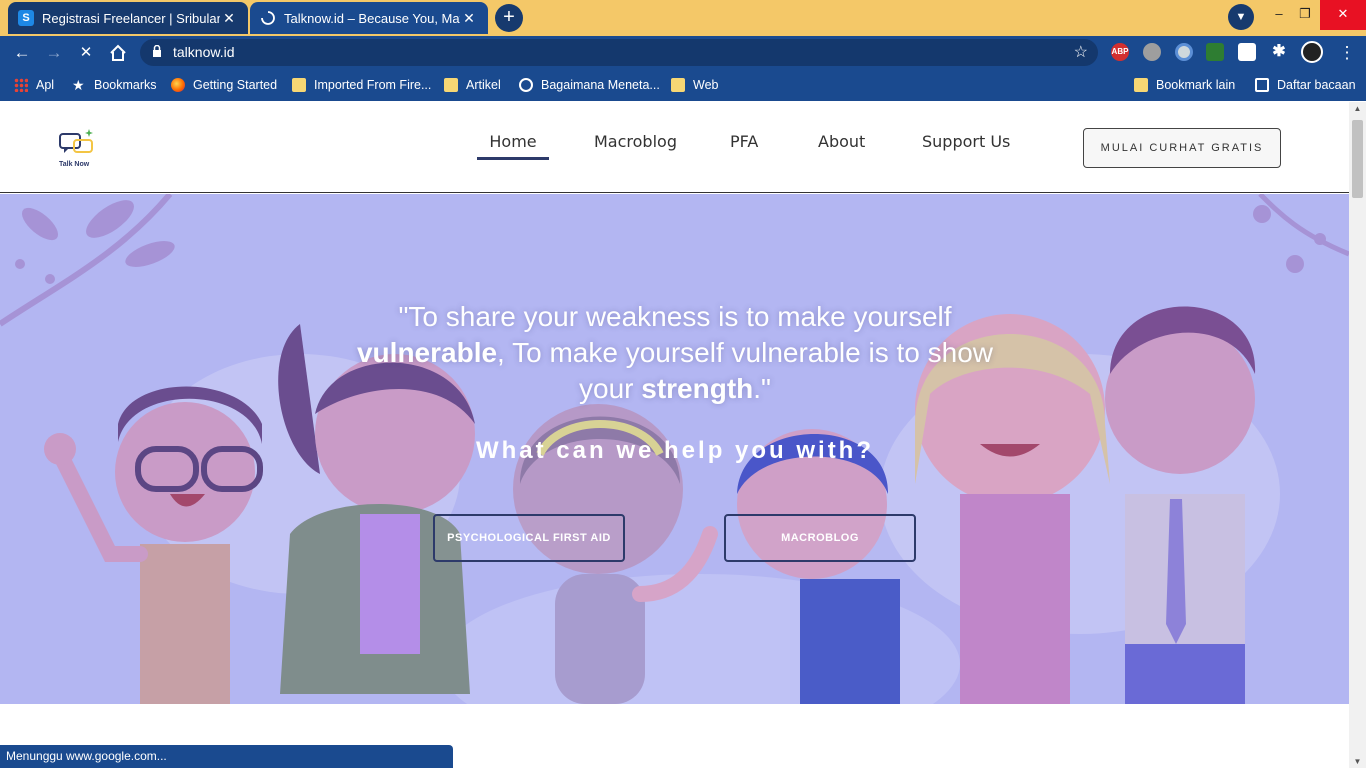  What do you see at coordinates (204, 52) in the screenshot?
I see `url-text: talknow.id` at bounding box center [204, 52].